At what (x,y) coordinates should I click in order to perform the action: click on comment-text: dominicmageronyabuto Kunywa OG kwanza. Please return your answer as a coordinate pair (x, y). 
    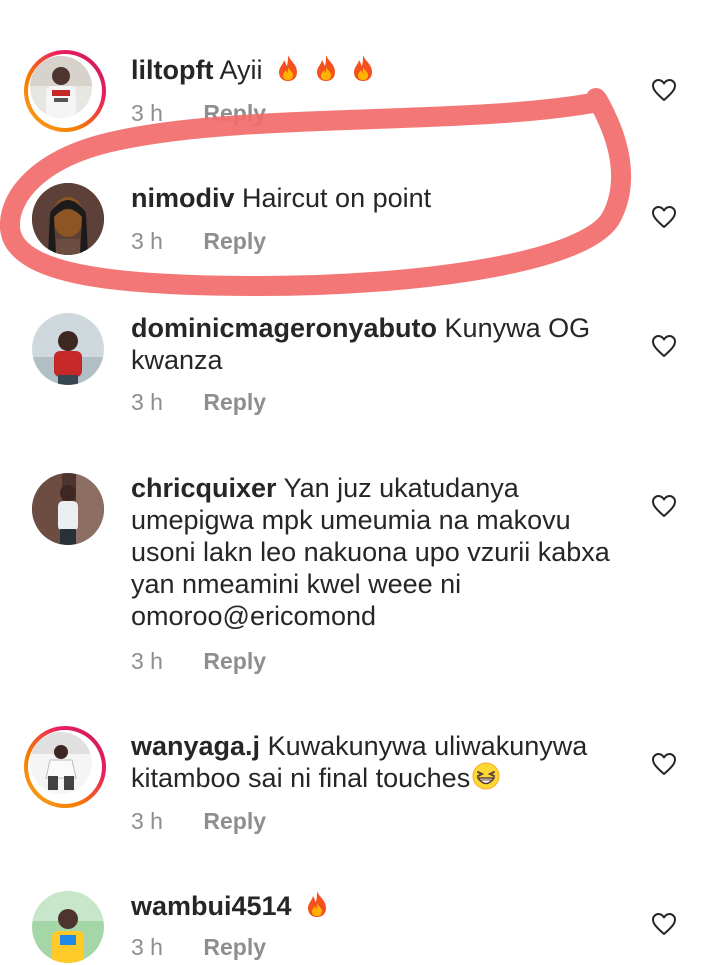
    Looking at the image, I should click on (371, 344).